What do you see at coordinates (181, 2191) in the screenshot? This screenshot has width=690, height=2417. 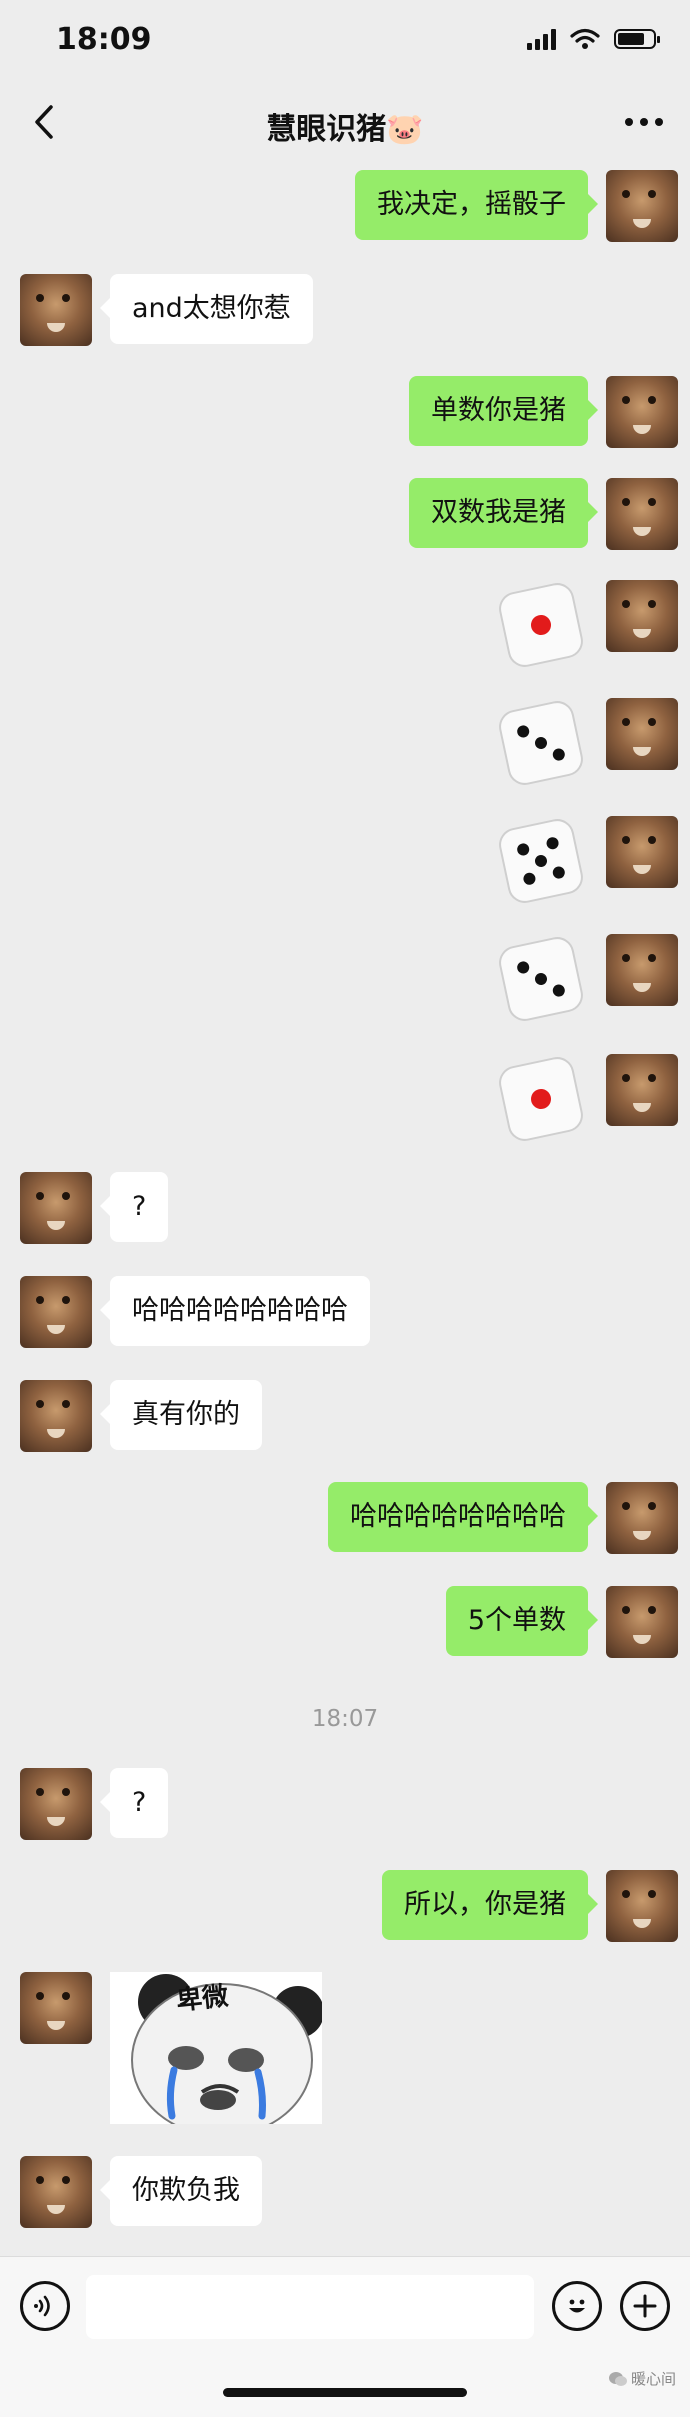 I see `message-bubble: 你欺负我` at bounding box center [181, 2191].